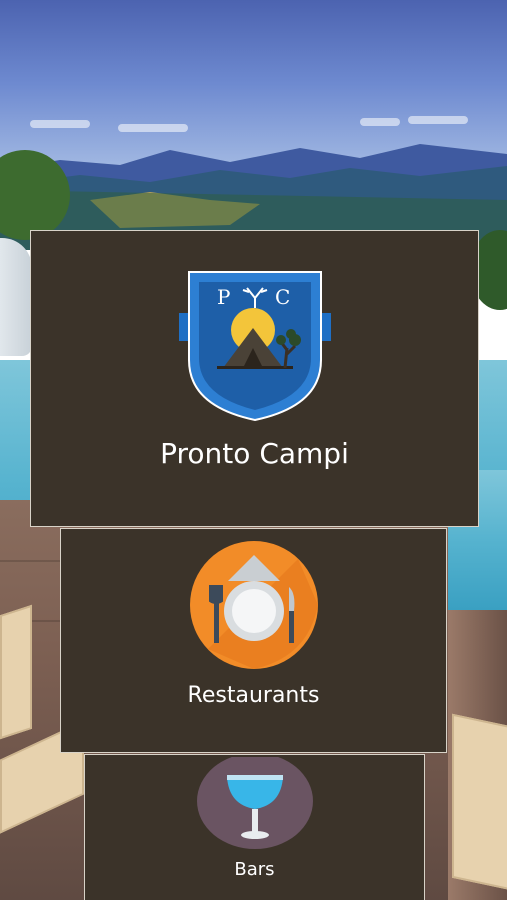  I want to click on logo-letter-c: C, so click(282, 297).